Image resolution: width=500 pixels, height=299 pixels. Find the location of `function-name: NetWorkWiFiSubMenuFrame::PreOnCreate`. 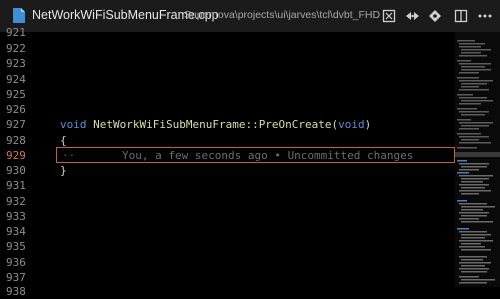

function-name: NetWorkWiFiSubMenuFrame::PreOnCreate is located at coordinates (212, 124).